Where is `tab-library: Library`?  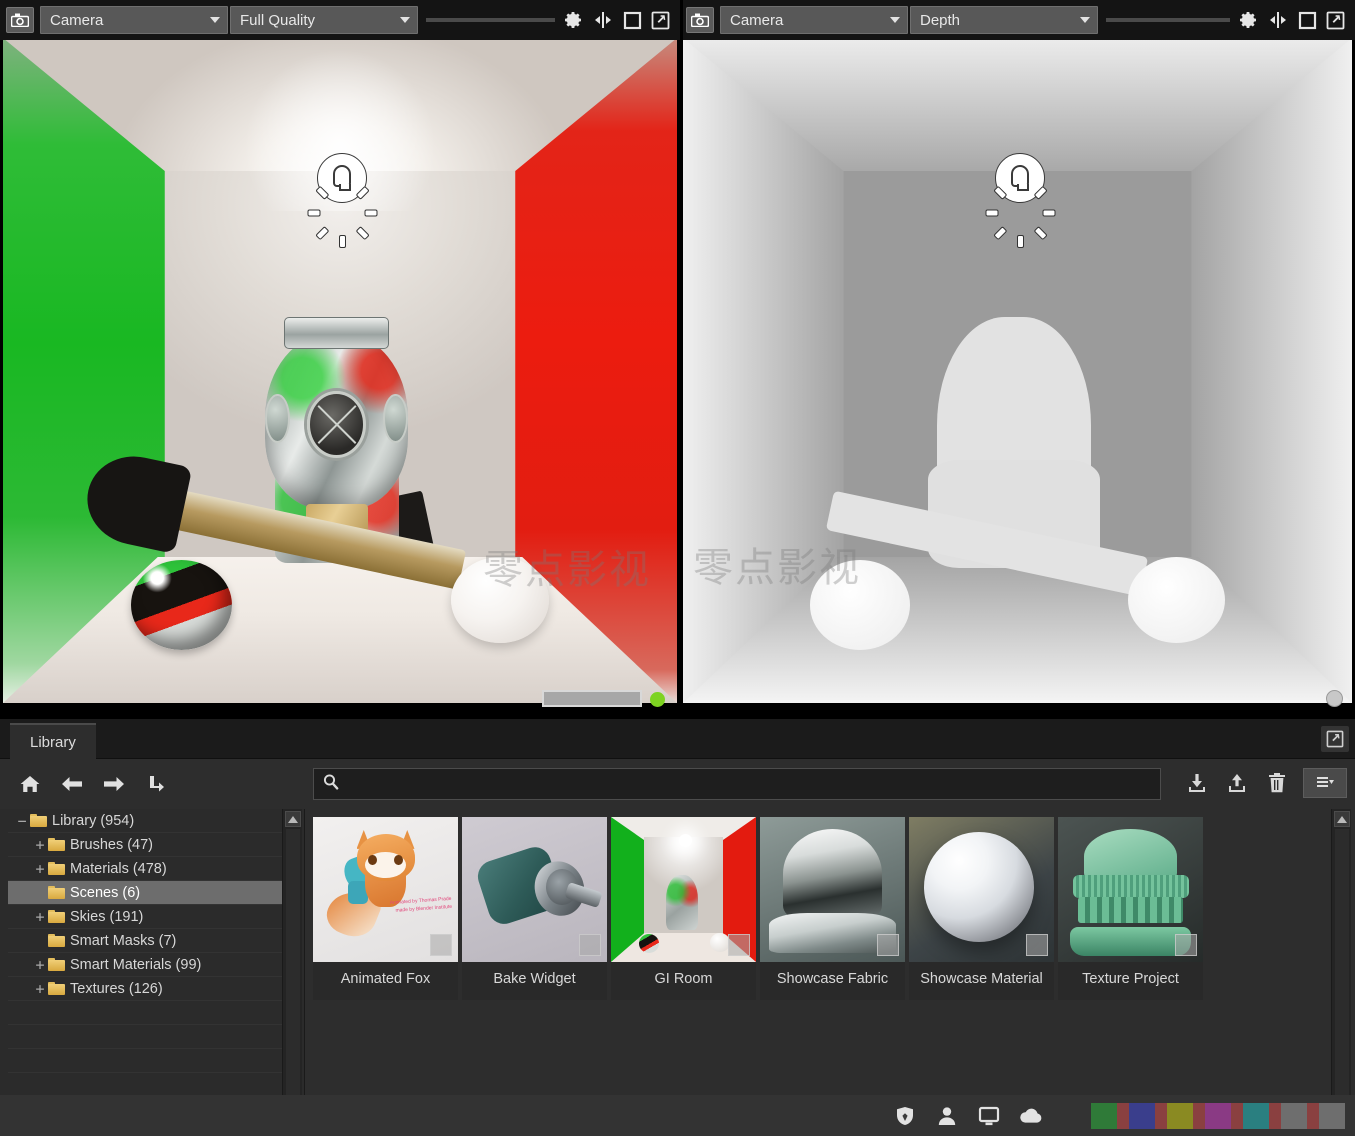 tab-library: Library is located at coordinates (53, 741).